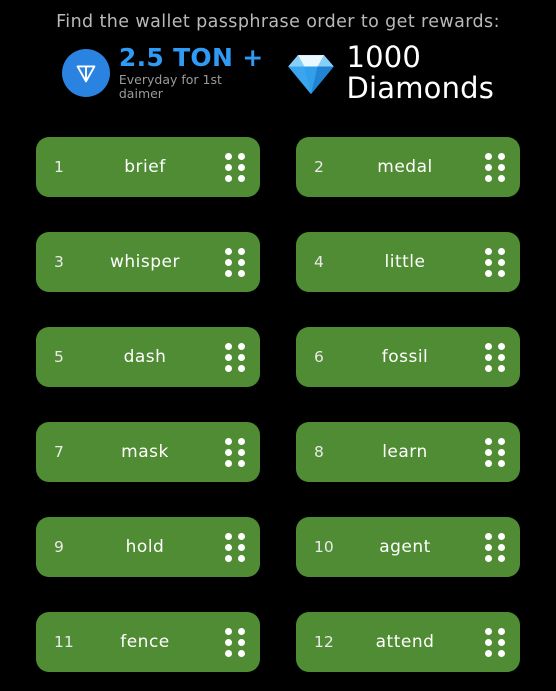 This screenshot has width=556, height=691. What do you see at coordinates (384, 57) in the screenshot?
I see `diamond-count: 1000` at bounding box center [384, 57].